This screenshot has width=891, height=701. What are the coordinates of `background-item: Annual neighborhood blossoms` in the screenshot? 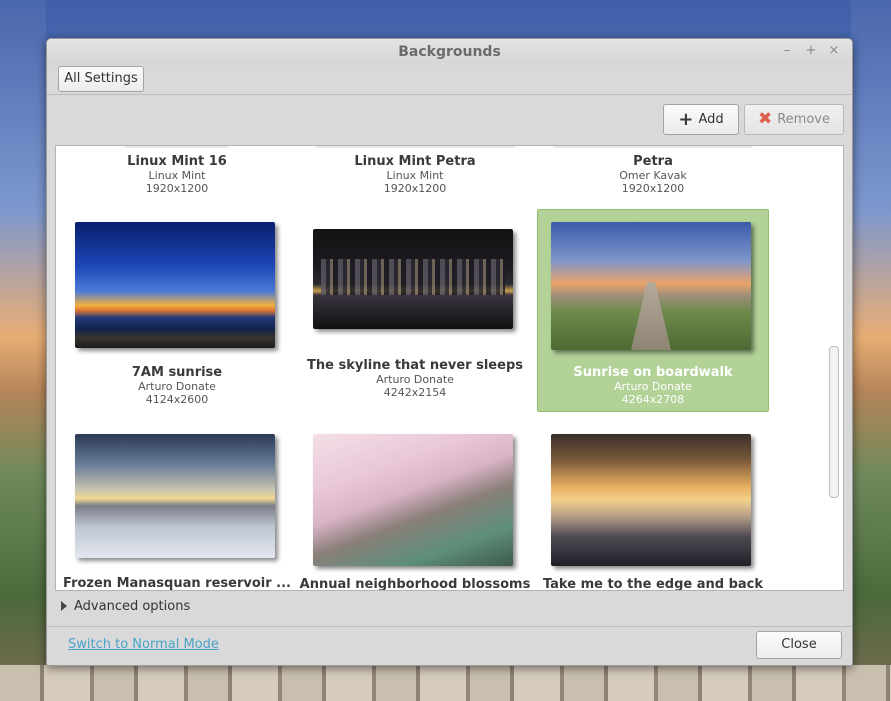 It's located at (415, 506).